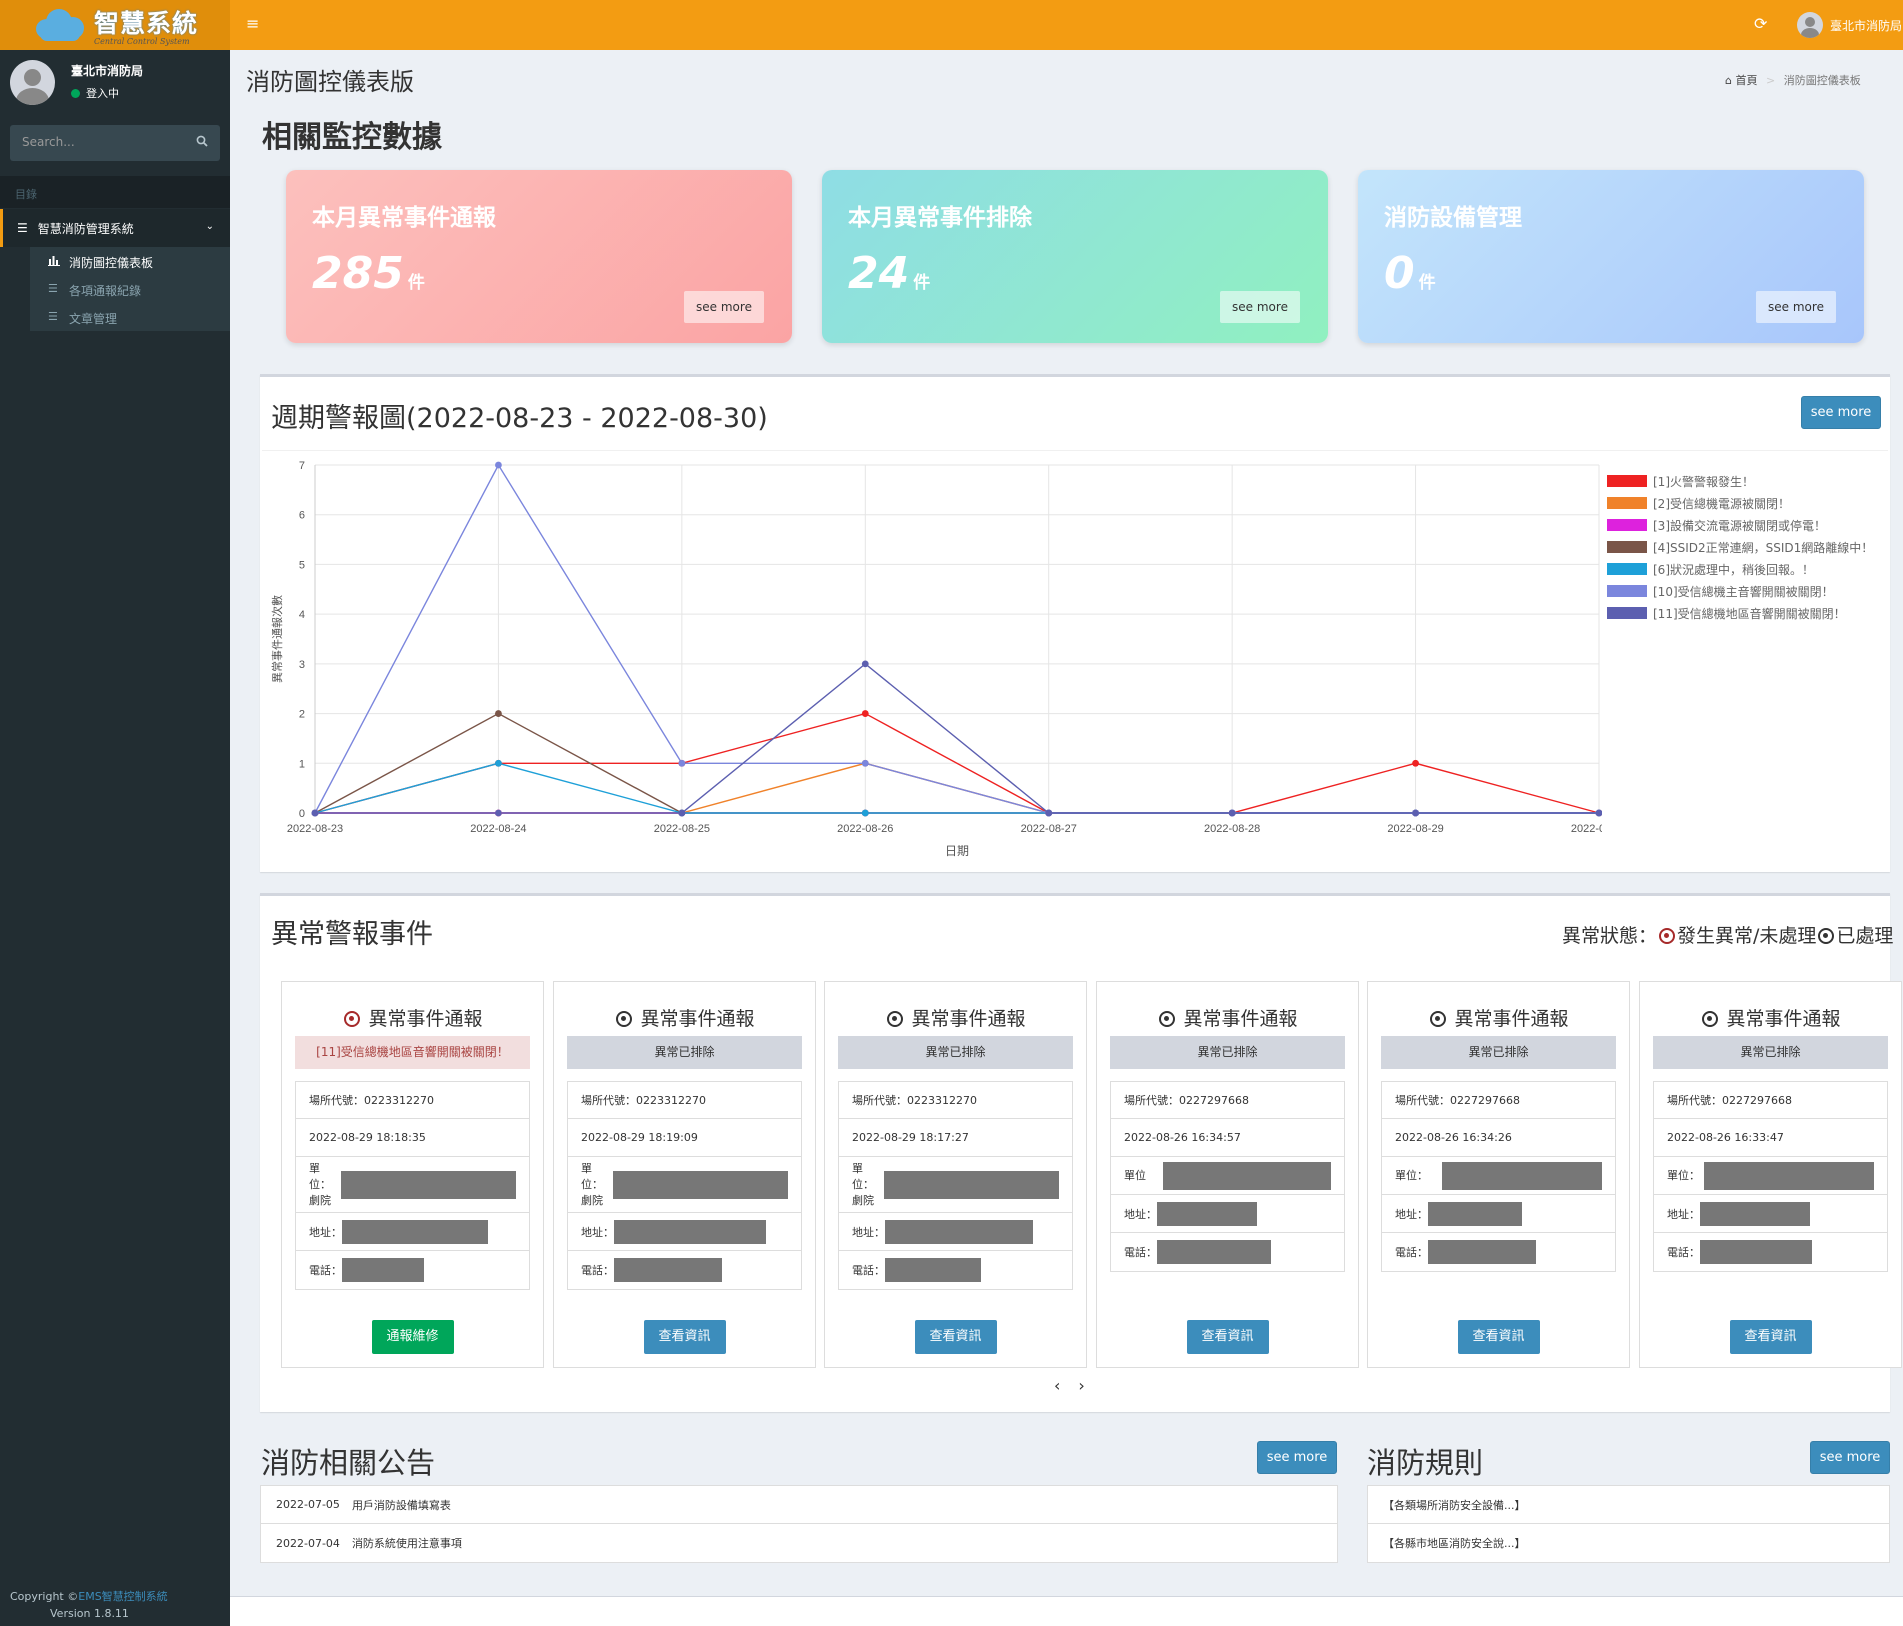  I want to click on x-axis-label: 日期, so click(957, 851).